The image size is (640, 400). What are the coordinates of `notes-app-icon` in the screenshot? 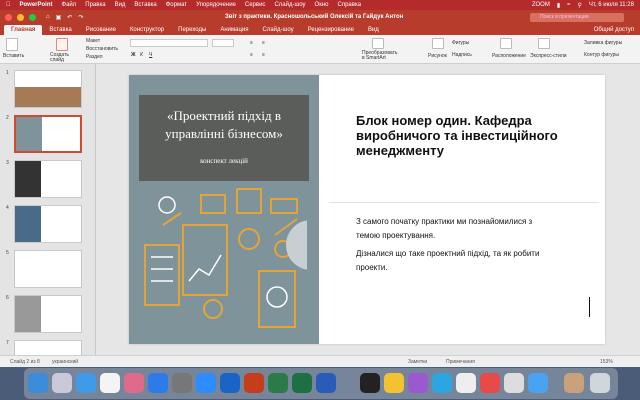 It's located at (466, 383).